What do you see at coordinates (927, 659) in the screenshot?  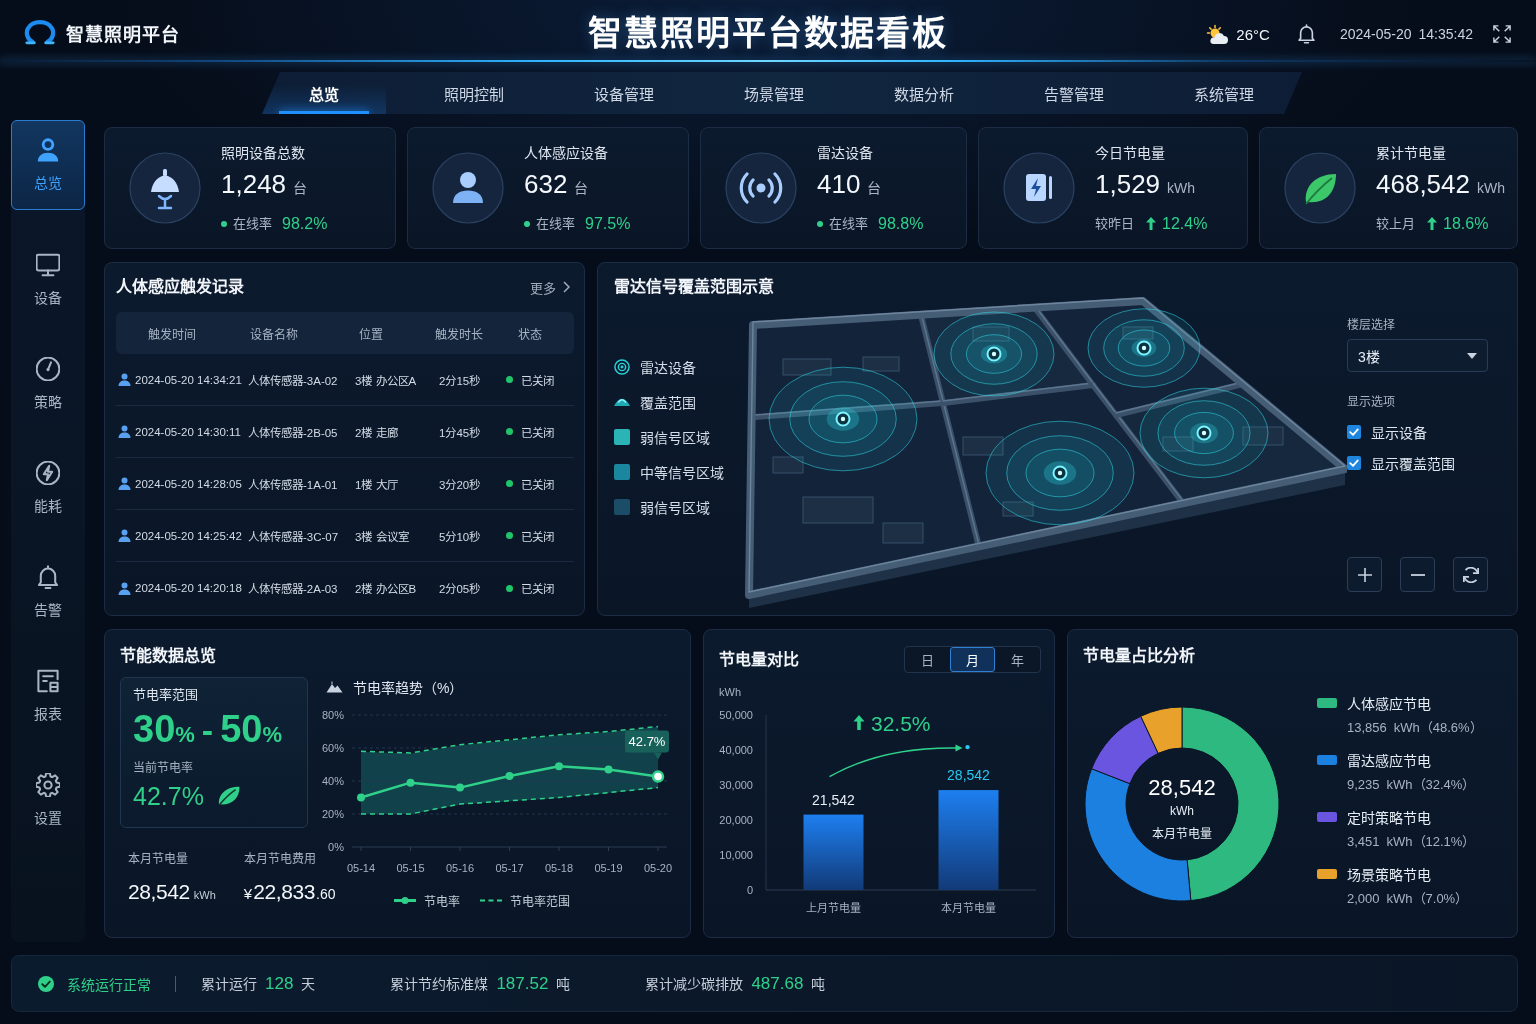 I see `period-tab: 日` at bounding box center [927, 659].